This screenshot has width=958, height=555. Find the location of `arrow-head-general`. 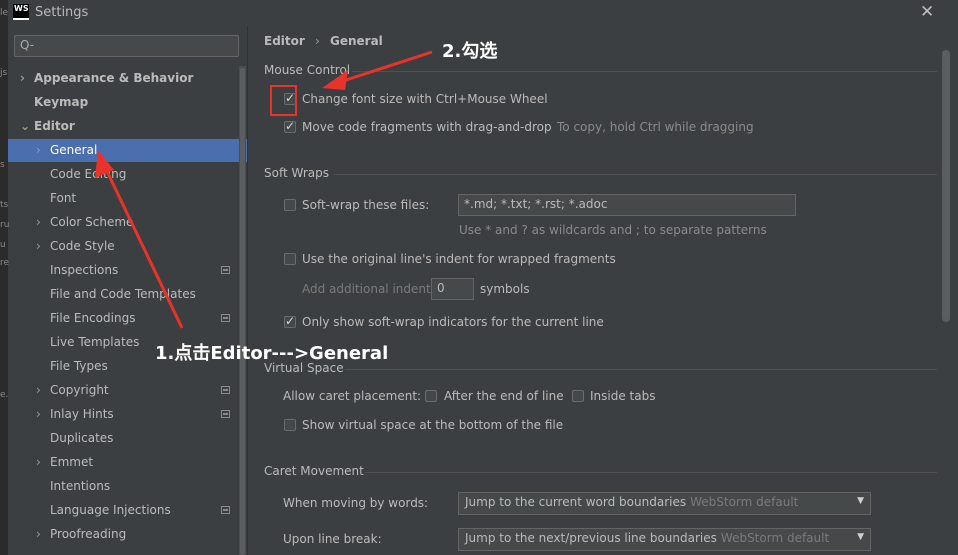

arrow-head-general is located at coordinates (104, 164).